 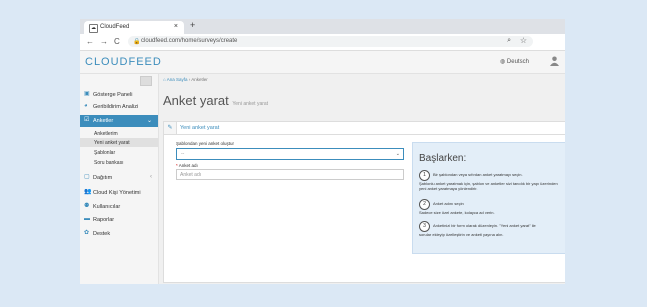 What do you see at coordinates (196, 100) in the screenshot?
I see `page-title-text: Anket yarat` at bounding box center [196, 100].